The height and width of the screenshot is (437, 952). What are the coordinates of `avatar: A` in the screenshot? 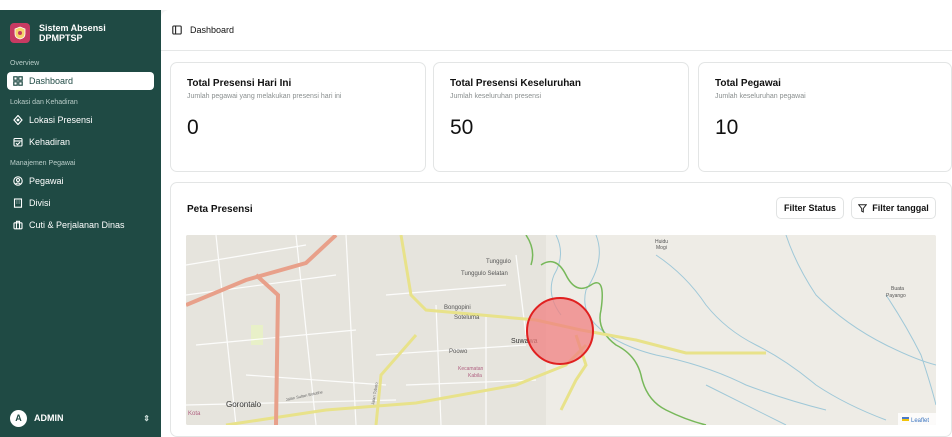 It's located at (18, 418).